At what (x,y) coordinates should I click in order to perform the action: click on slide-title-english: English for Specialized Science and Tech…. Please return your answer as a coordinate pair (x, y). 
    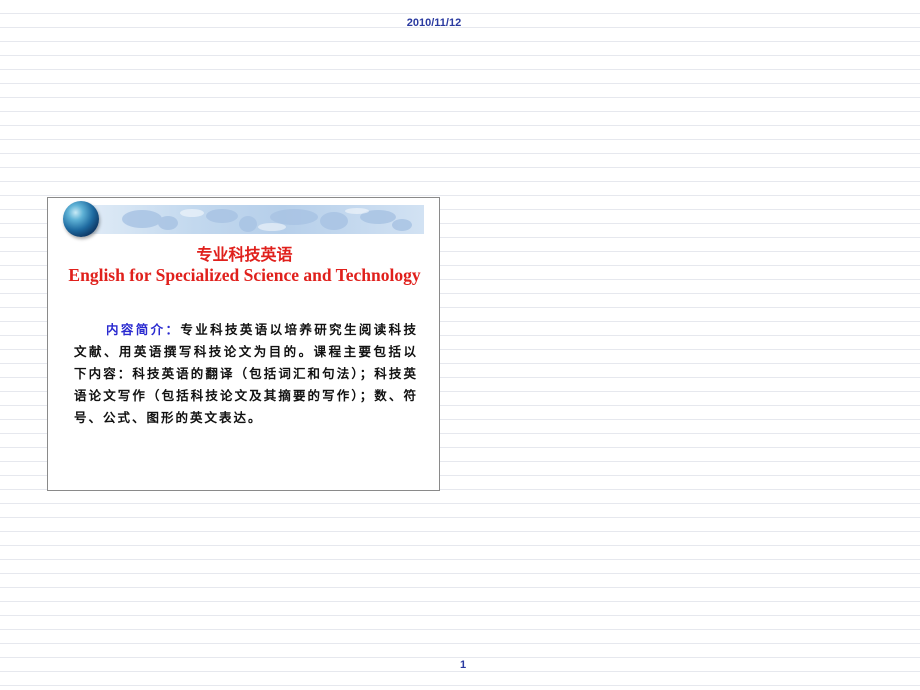
    Looking at the image, I should click on (244, 275).